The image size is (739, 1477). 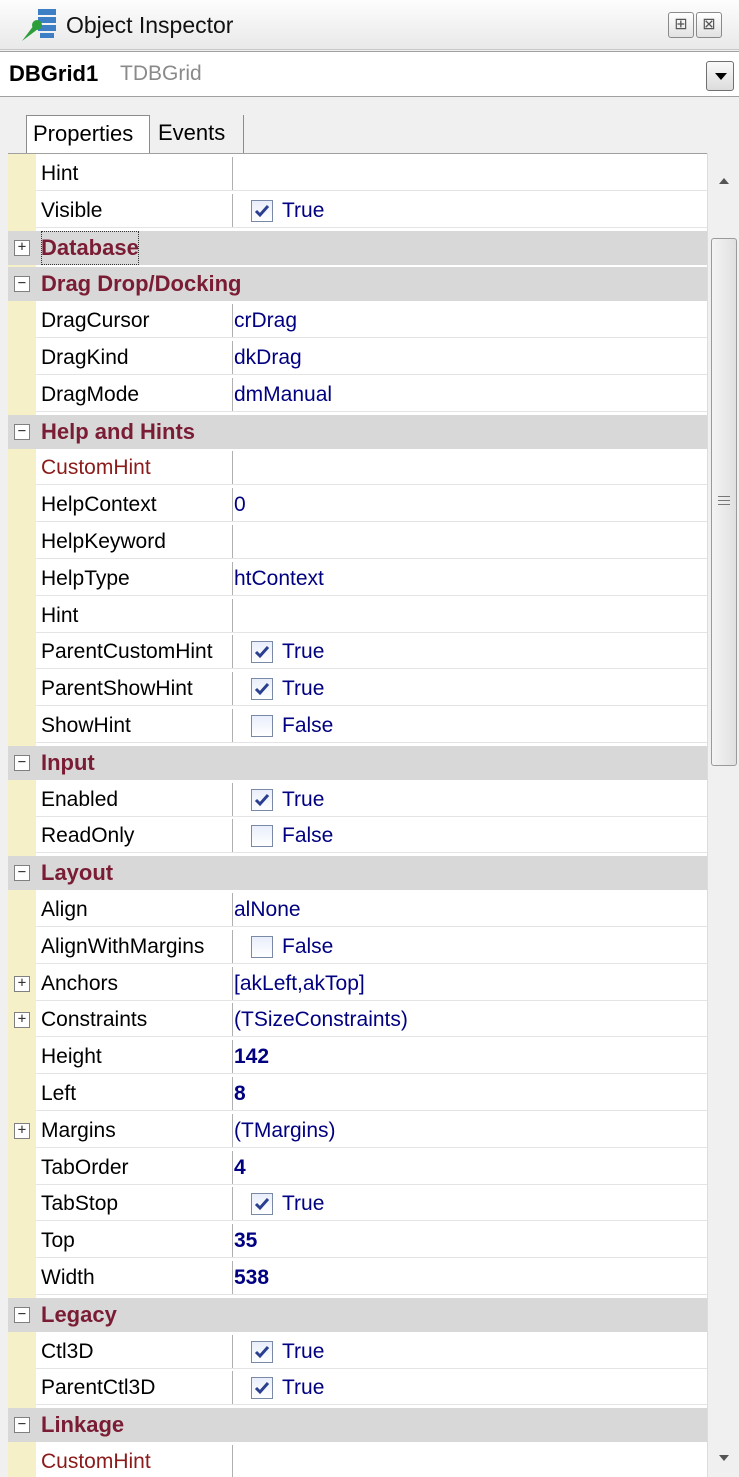 I want to click on scroll-down-icon, so click(x=724, y=1458).